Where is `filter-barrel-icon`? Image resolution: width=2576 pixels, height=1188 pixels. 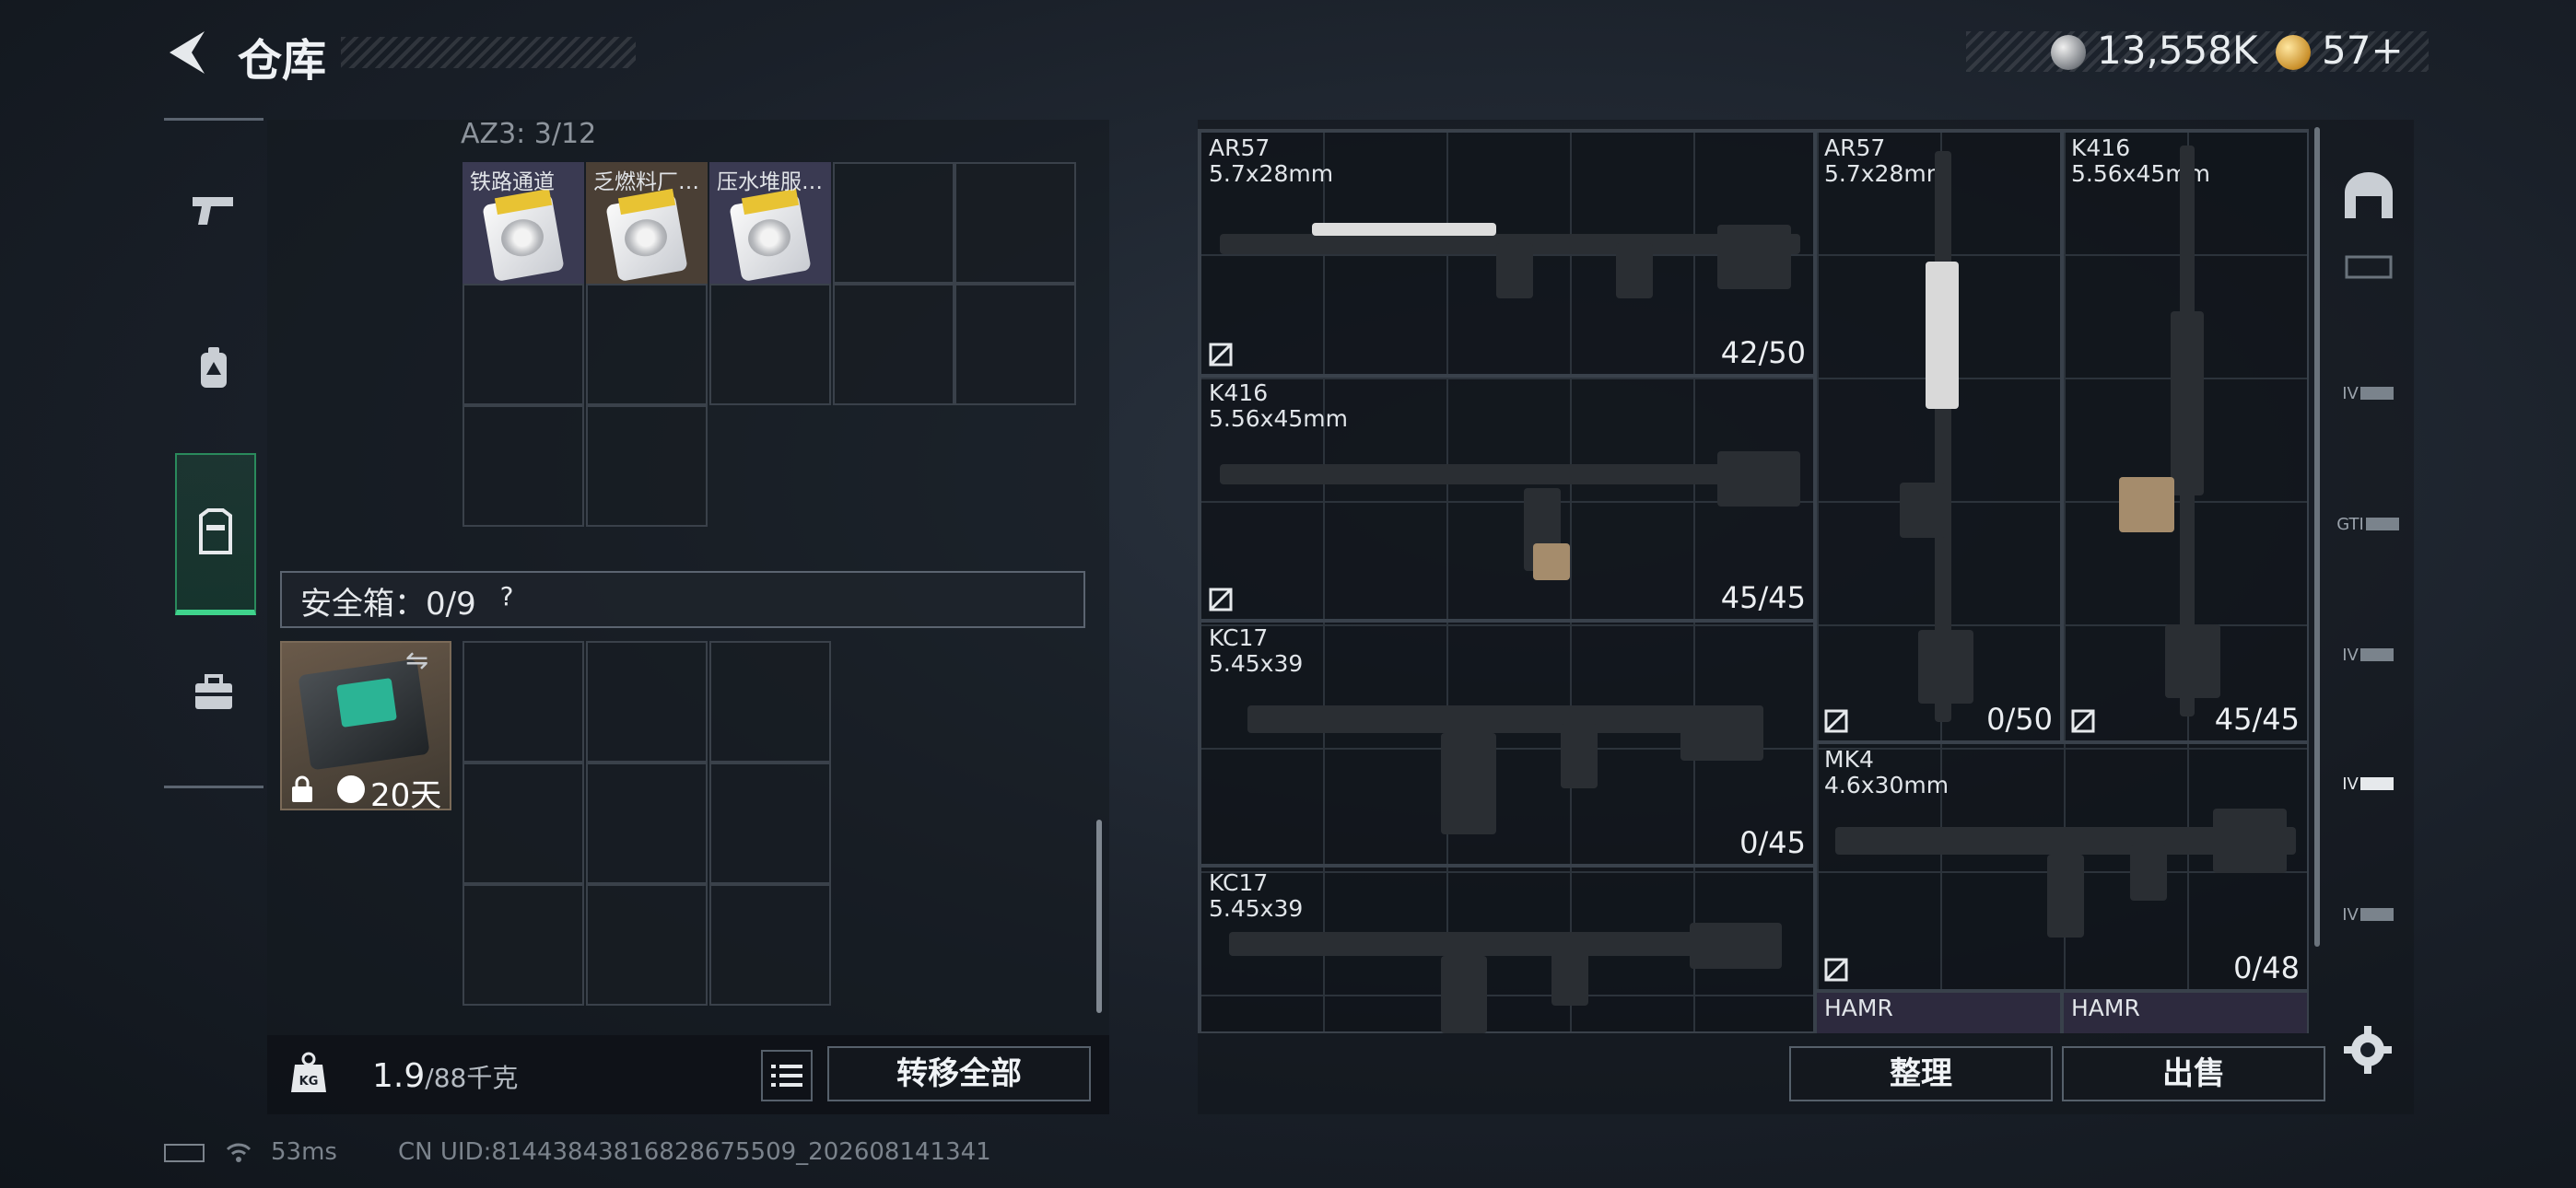 filter-barrel-icon is located at coordinates (2368, 266).